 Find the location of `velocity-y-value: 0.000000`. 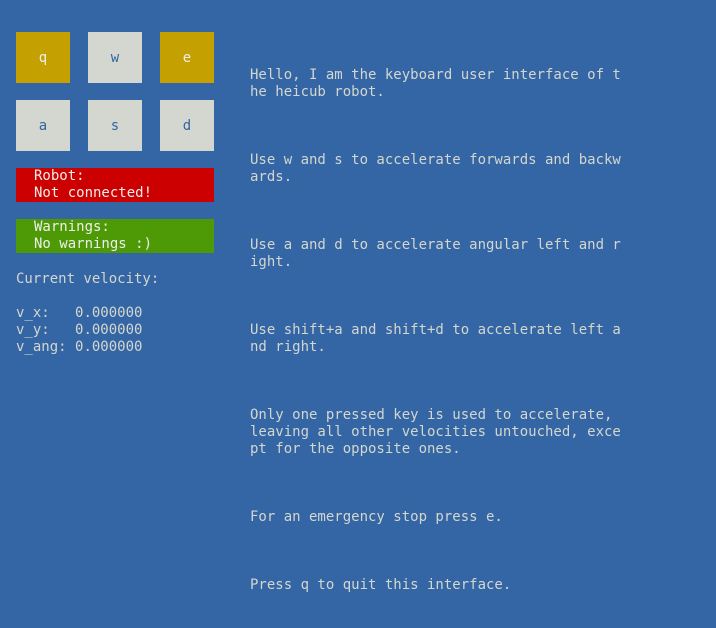

velocity-y-value: 0.000000 is located at coordinates (109, 330).